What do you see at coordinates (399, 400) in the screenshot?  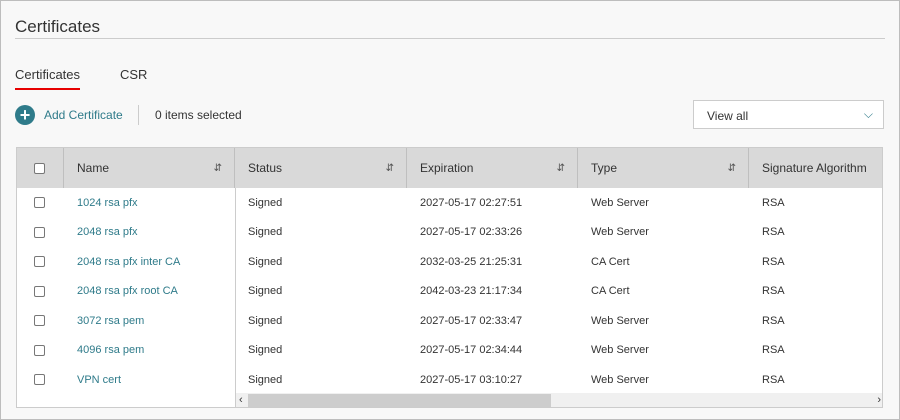 I see `scrollbar-thumb` at bounding box center [399, 400].